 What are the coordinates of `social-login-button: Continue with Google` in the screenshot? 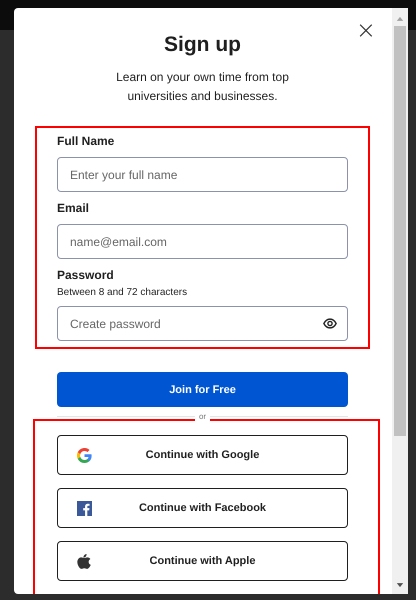 It's located at (202, 455).